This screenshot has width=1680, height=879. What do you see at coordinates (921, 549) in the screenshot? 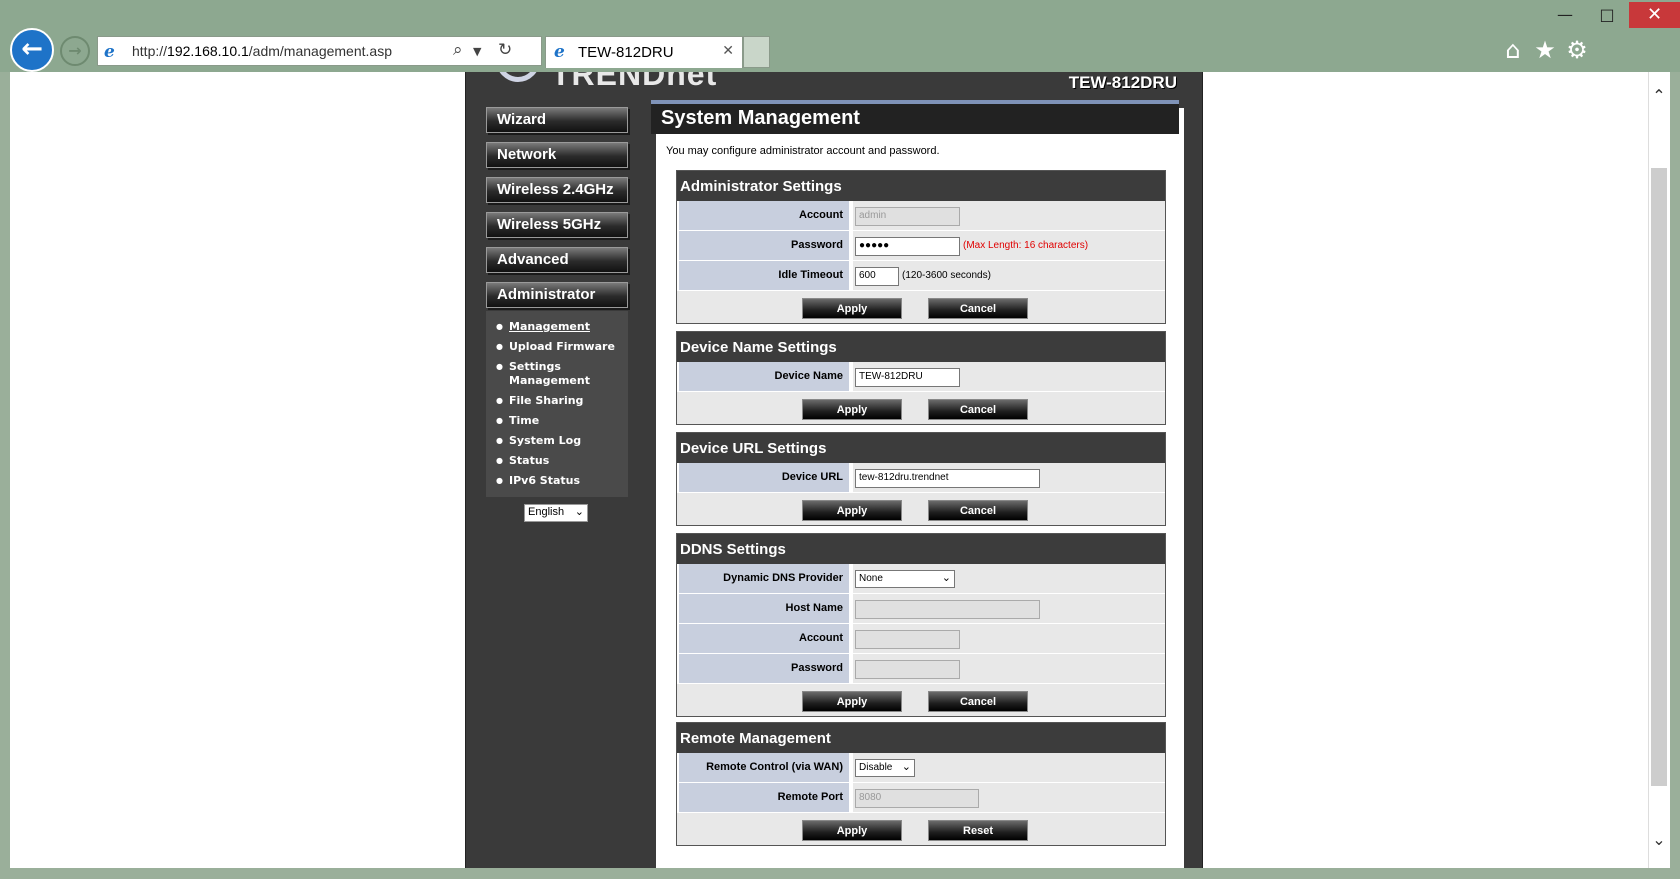
I see `section-title: DDNS Settings` at bounding box center [921, 549].